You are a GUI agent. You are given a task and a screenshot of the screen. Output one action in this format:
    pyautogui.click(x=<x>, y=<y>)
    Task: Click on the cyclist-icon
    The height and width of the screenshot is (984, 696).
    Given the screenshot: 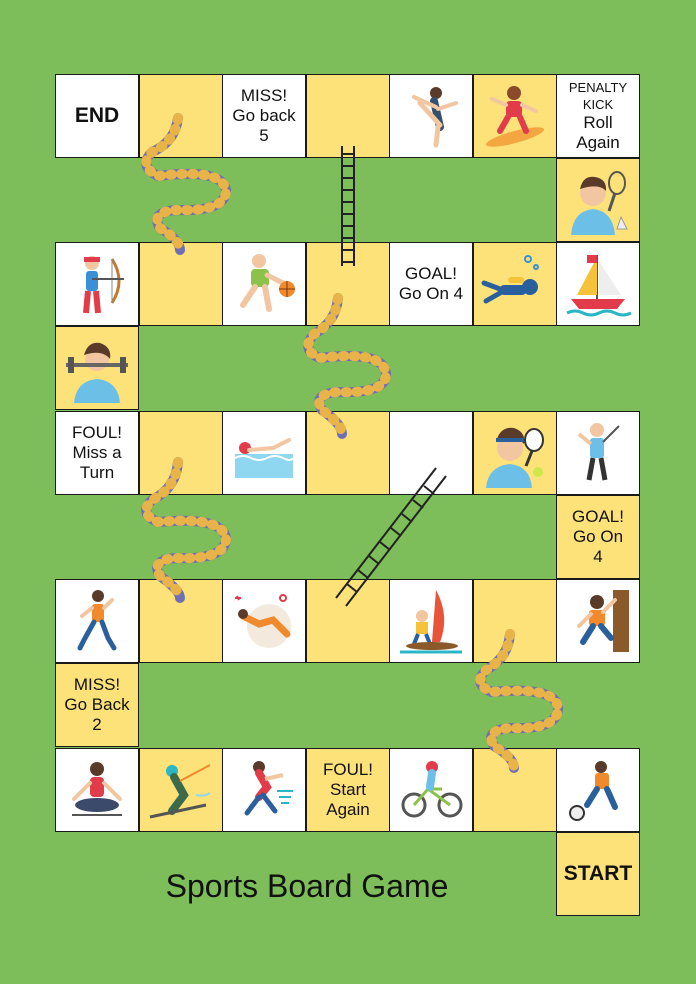 What is the action you would take?
    pyautogui.click(x=432, y=789)
    